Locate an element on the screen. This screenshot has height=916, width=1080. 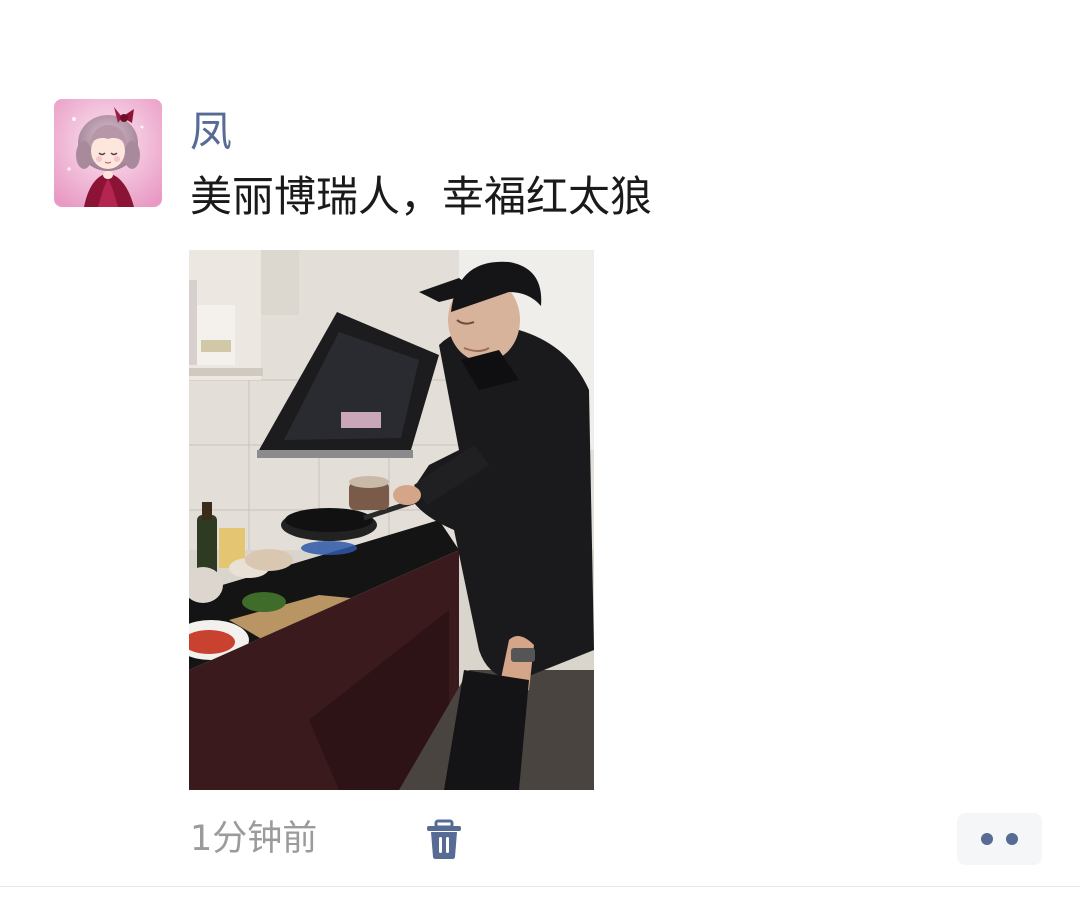
post-author-name: 凤 is located at coordinates (211, 132).